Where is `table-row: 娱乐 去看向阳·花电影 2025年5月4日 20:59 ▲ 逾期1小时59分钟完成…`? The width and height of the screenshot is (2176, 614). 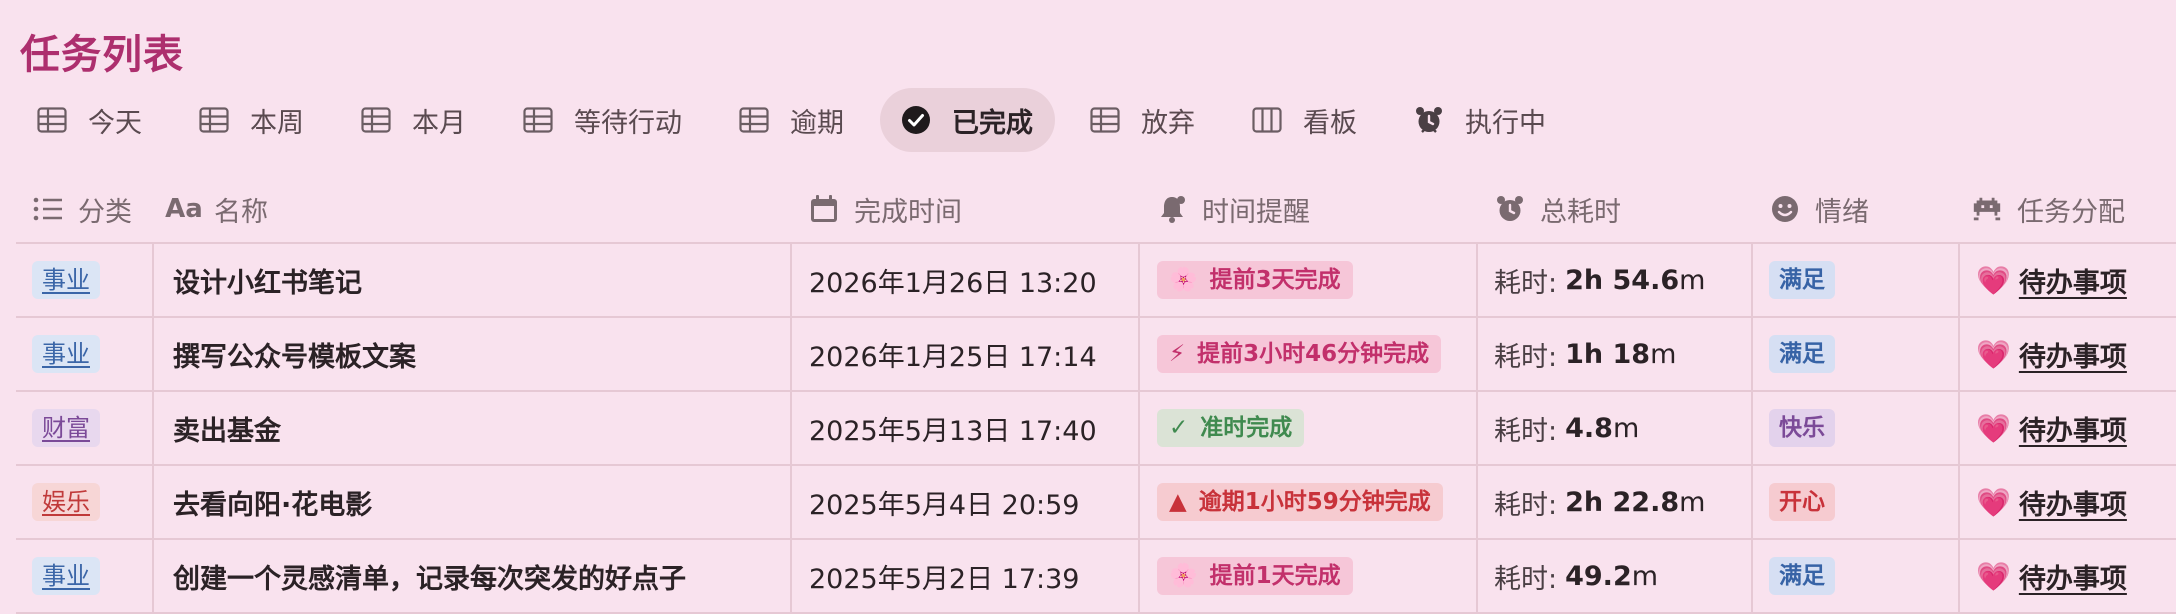
table-row: 娱乐 去看向阳·花电影 2025年5月4日 20:59 ▲ 逾期1小时59分钟完成… is located at coordinates (1096, 503).